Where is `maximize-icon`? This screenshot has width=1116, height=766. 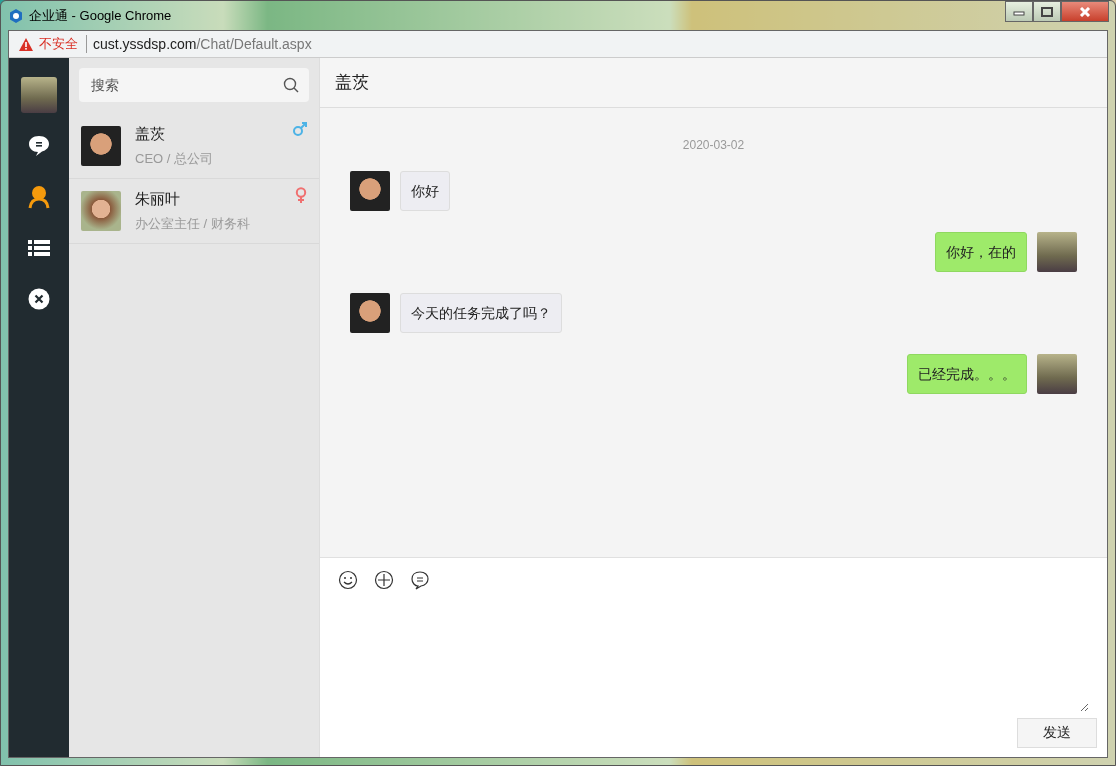 maximize-icon is located at coordinates (1047, 11).